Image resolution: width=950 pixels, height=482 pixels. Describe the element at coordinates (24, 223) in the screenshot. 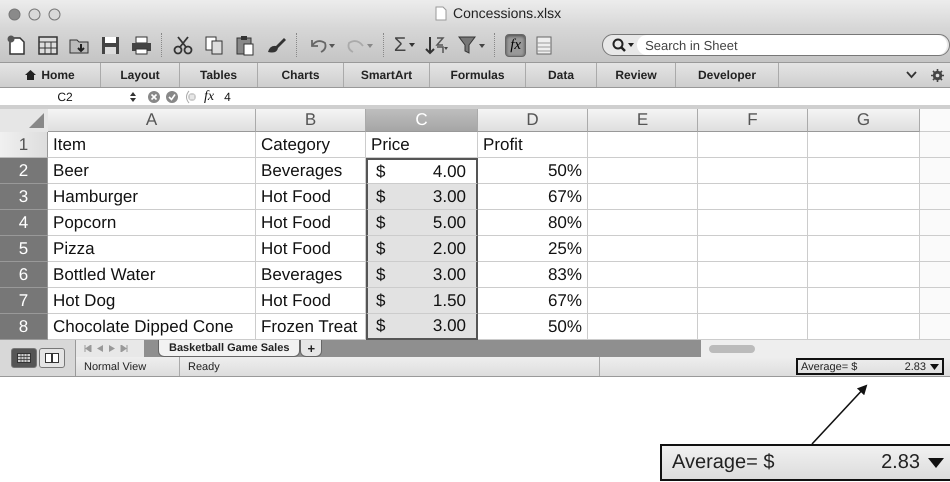

I see `row-header: 4` at that location.